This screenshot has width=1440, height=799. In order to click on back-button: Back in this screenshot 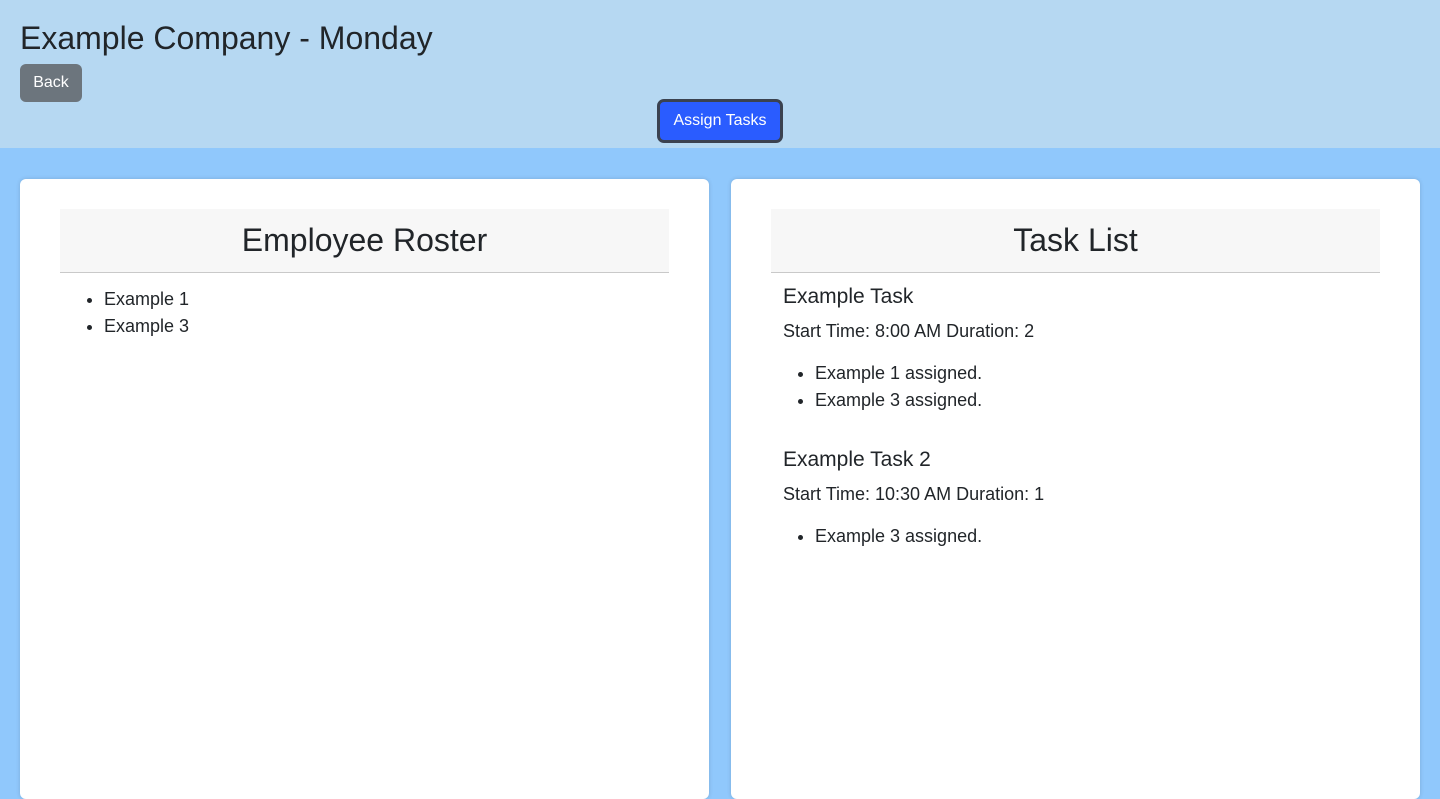, I will do `click(51, 83)`.